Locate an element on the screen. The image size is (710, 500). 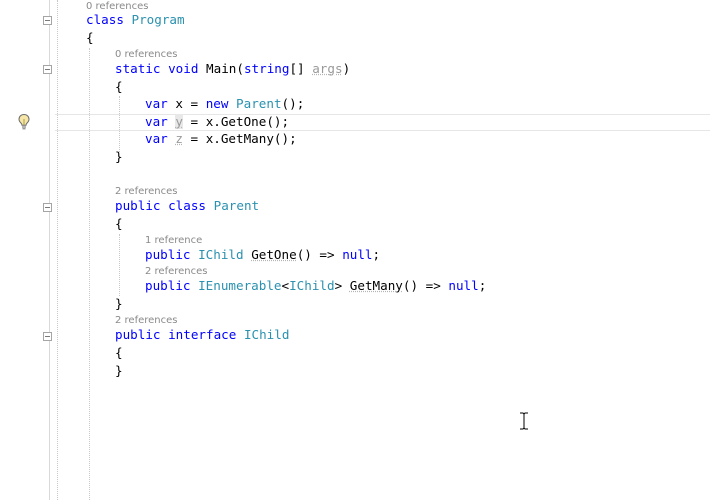
method-call: x.GetOne(); is located at coordinates (247, 121).